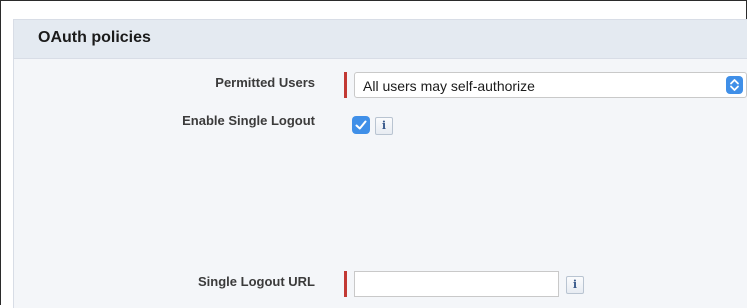 The width and height of the screenshot is (747, 308). I want to click on chevron-up-down-icon, so click(734, 85).